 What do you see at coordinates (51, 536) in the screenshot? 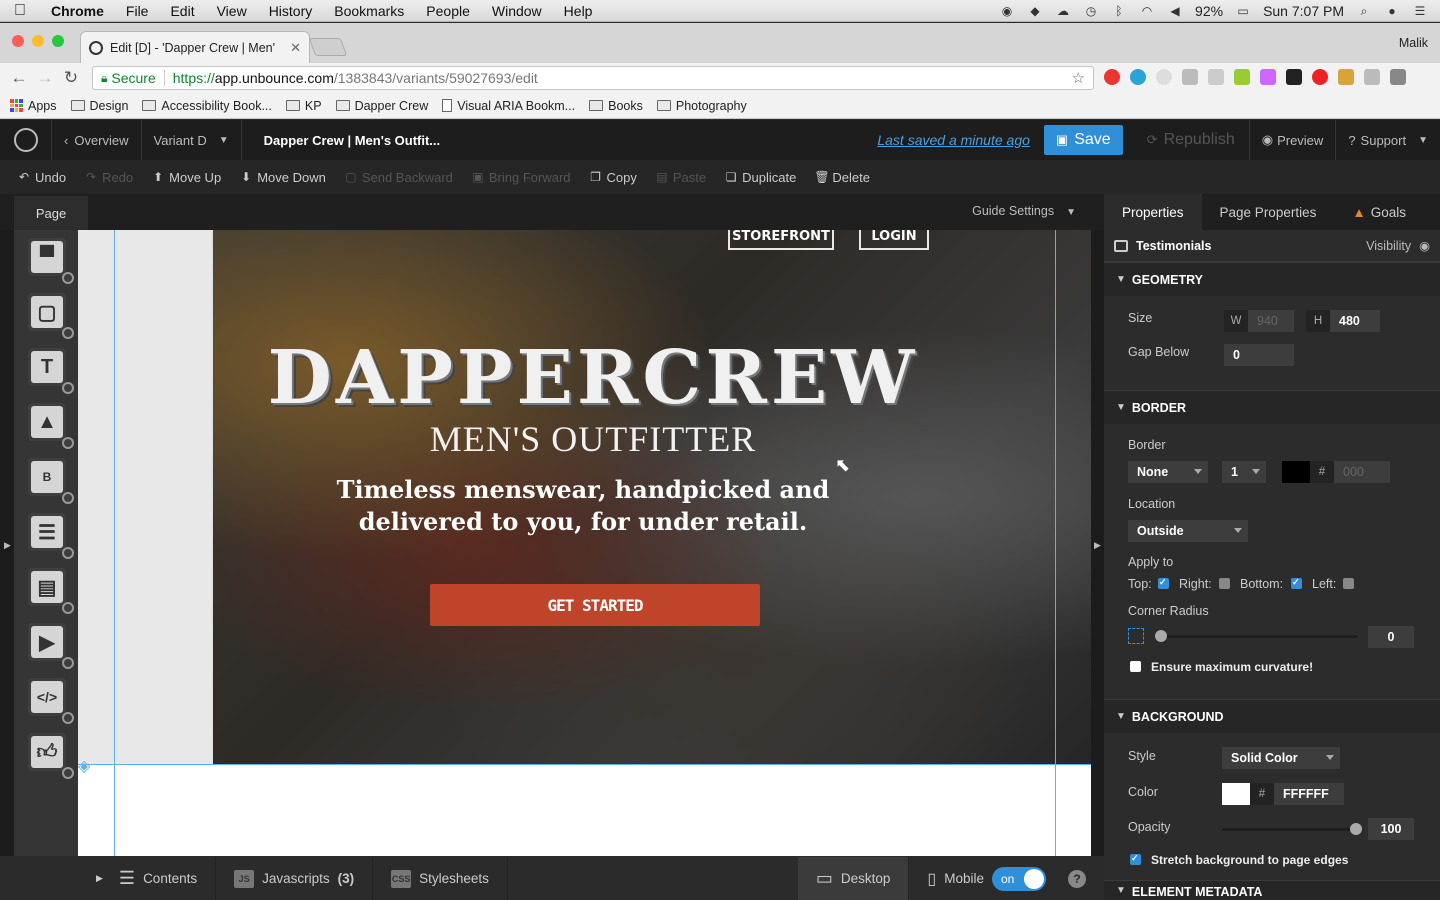
I see `tool-form: ☰` at bounding box center [51, 536].